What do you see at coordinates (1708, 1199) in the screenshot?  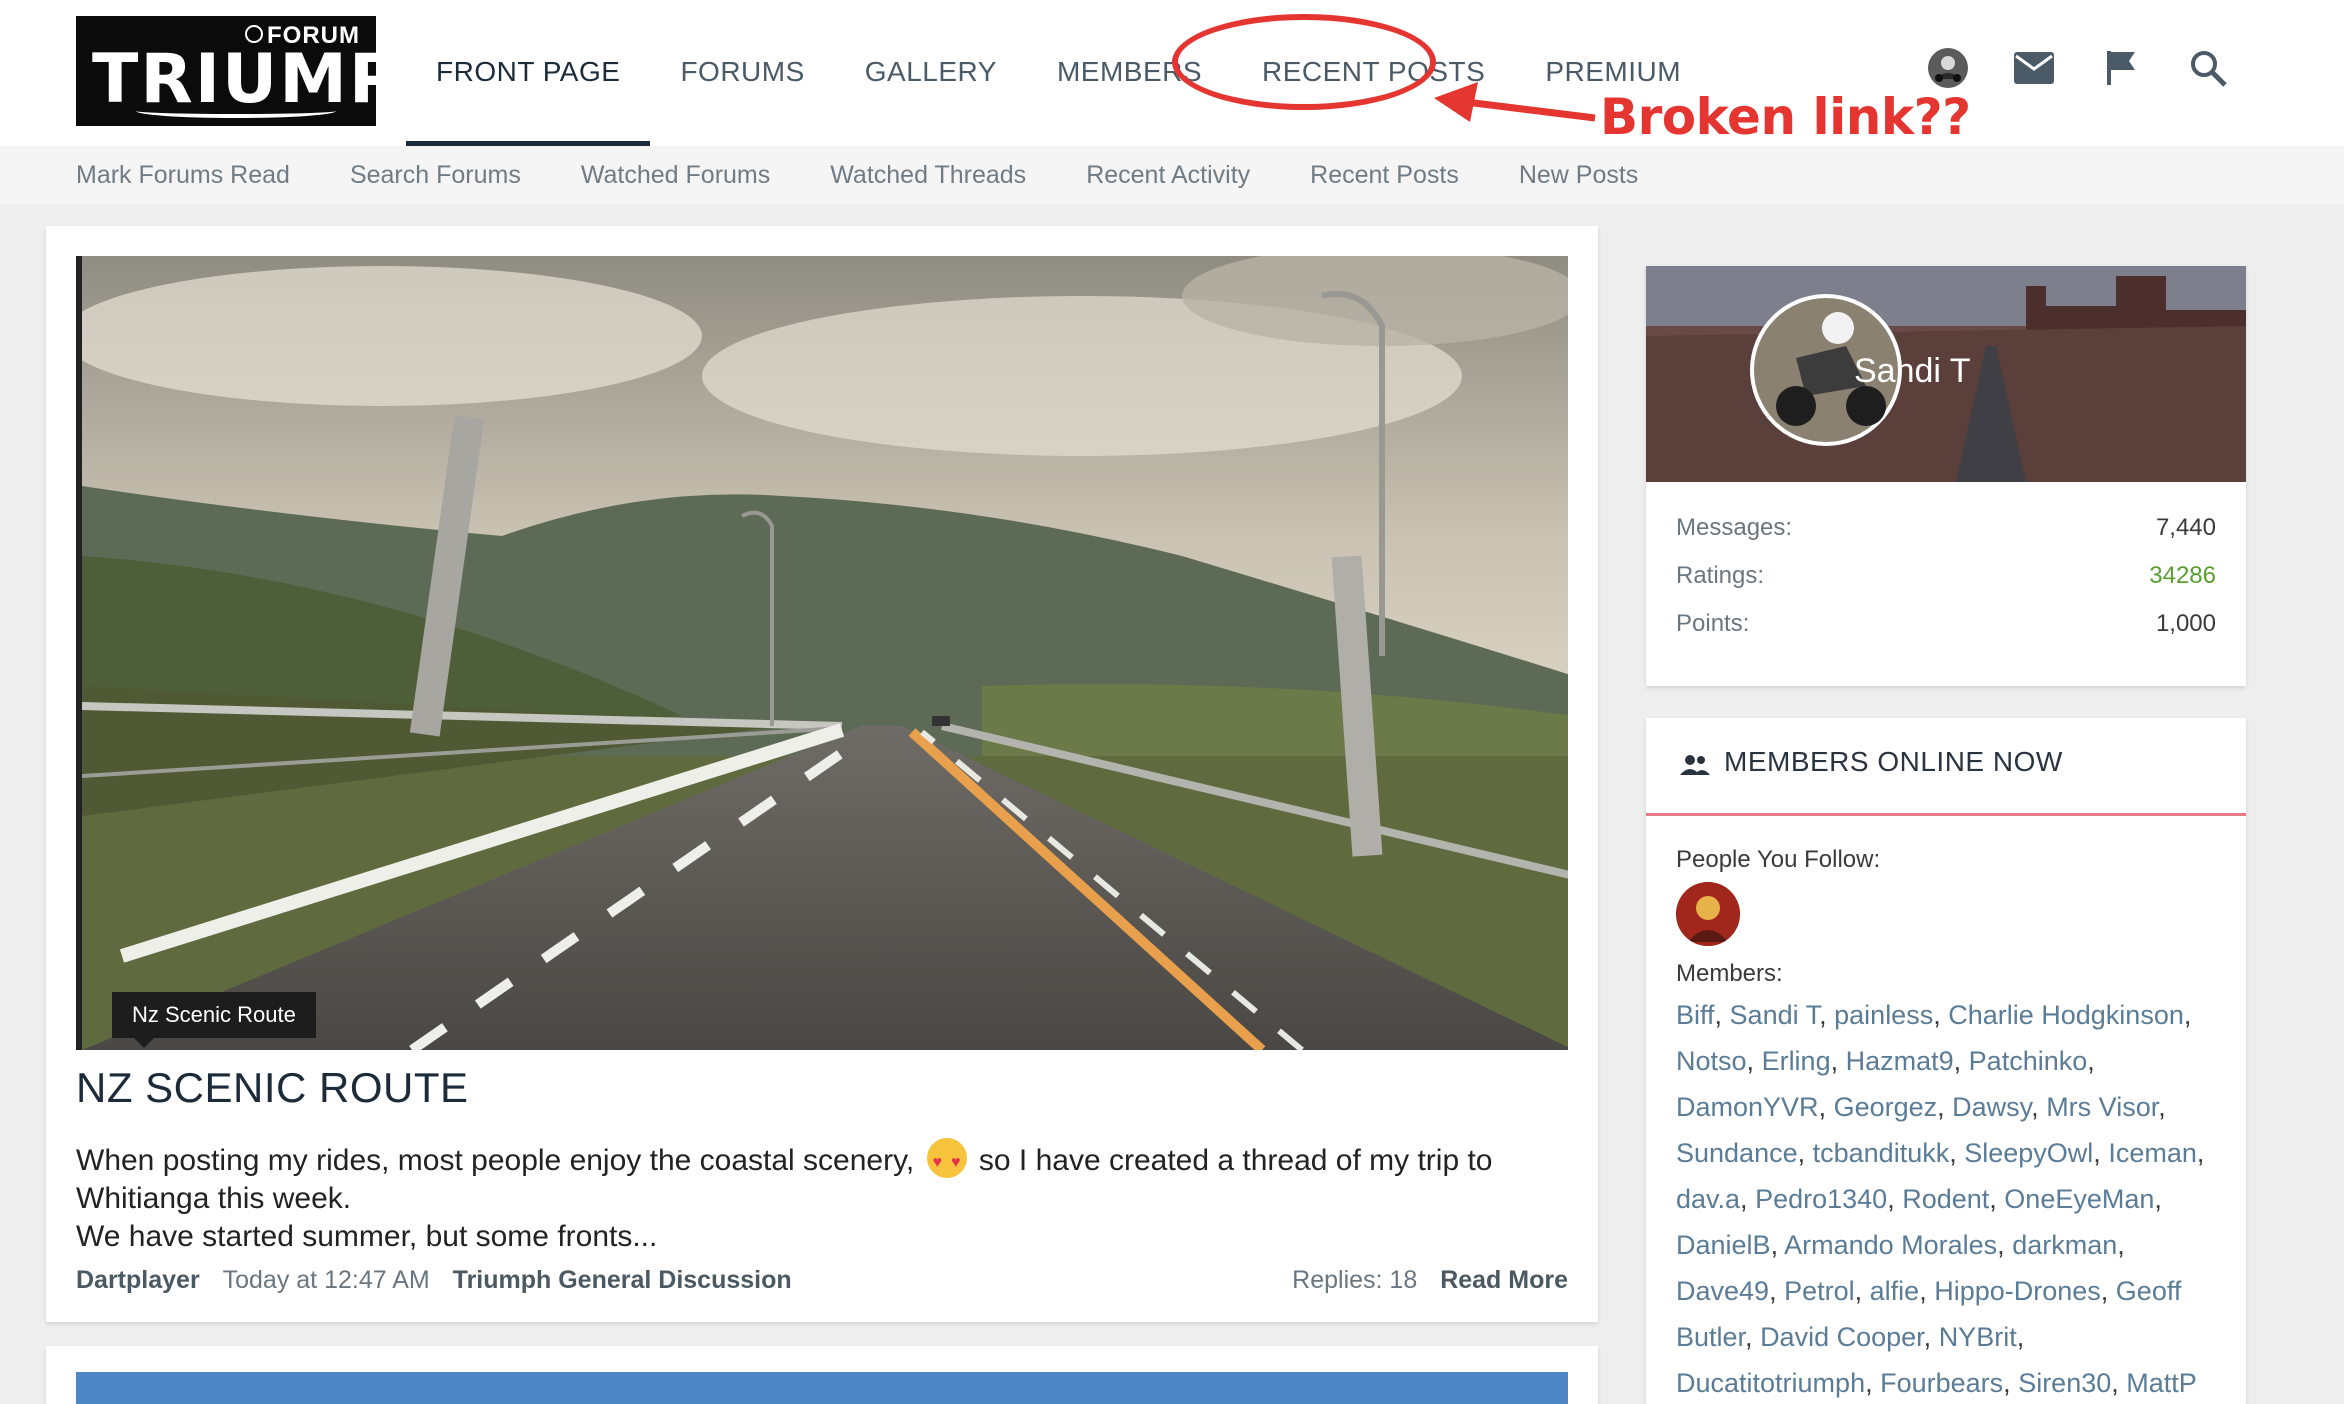 I see `online-member-link: dav.a` at bounding box center [1708, 1199].